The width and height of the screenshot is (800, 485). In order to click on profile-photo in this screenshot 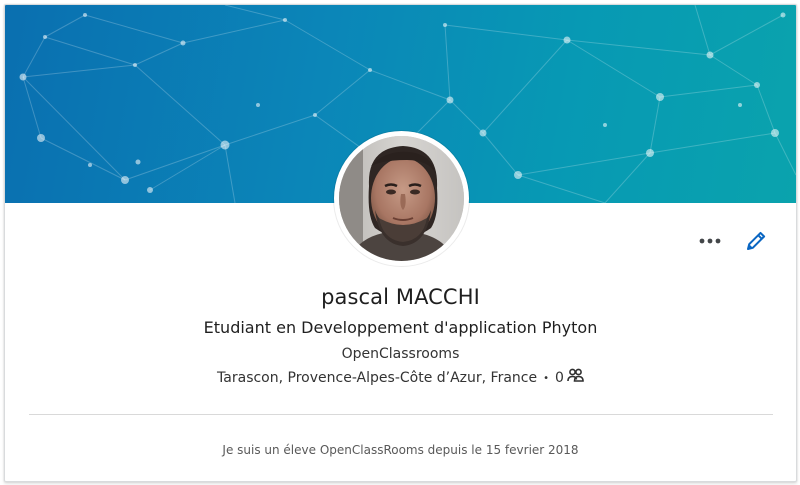, I will do `click(401, 198)`.